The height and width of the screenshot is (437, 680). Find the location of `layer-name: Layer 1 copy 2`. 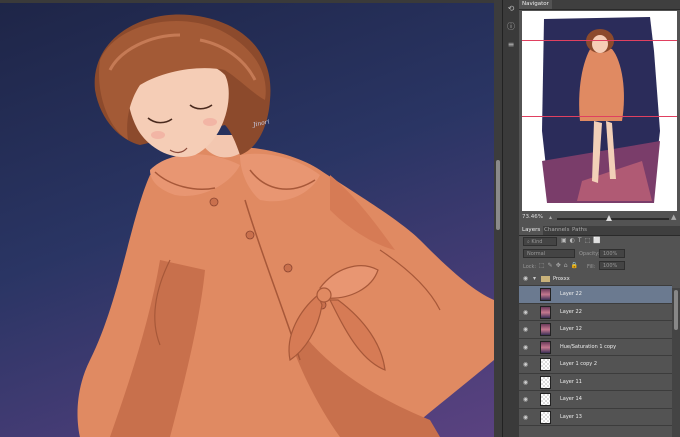

layer-name: Layer 1 copy 2 is located at coordinates (579, 364).